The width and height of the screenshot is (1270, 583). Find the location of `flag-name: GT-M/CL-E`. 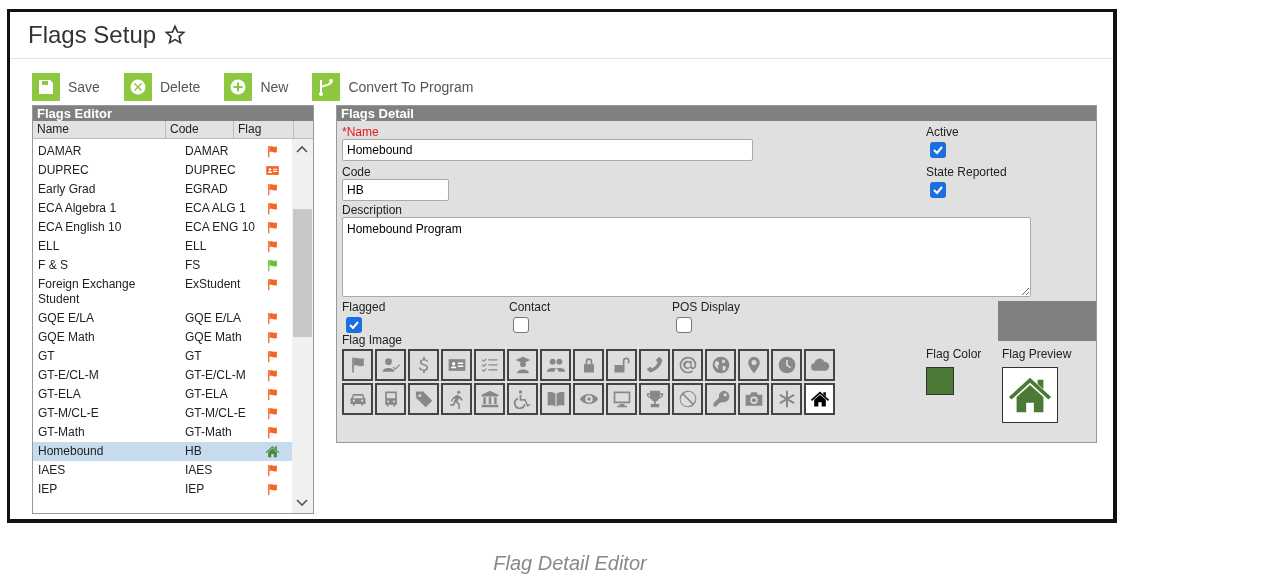

flag-name: GT-M/CL-E is located at coordinates (68, 413).